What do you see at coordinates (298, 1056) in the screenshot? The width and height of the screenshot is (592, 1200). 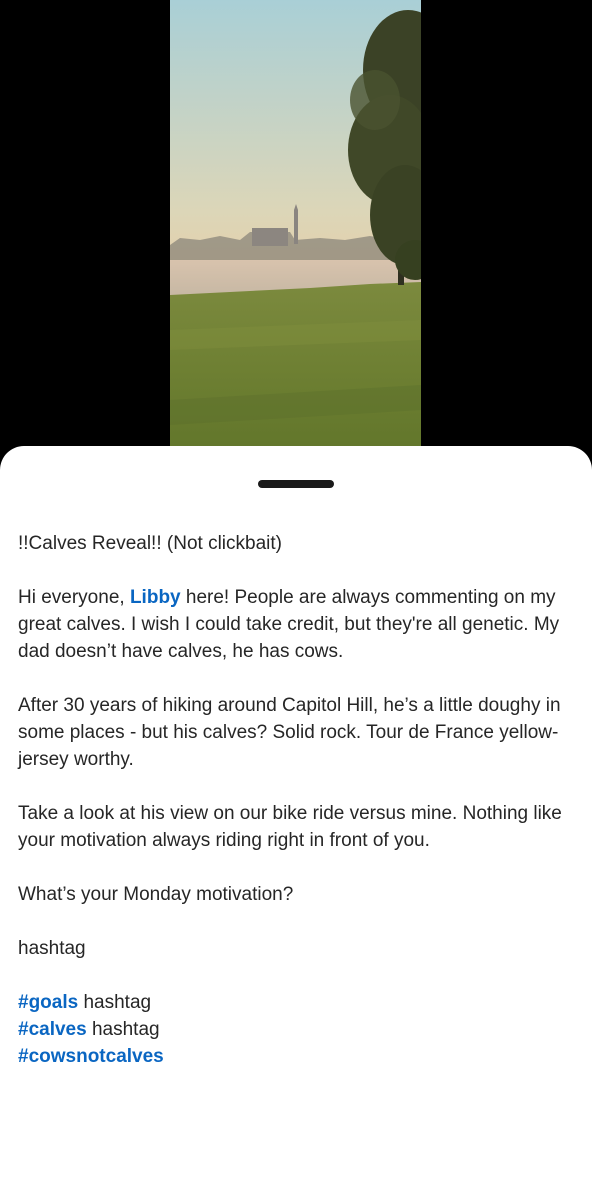 I see `hashtag-line: #cowsnotcalves` at bounding box center [298, 1056].